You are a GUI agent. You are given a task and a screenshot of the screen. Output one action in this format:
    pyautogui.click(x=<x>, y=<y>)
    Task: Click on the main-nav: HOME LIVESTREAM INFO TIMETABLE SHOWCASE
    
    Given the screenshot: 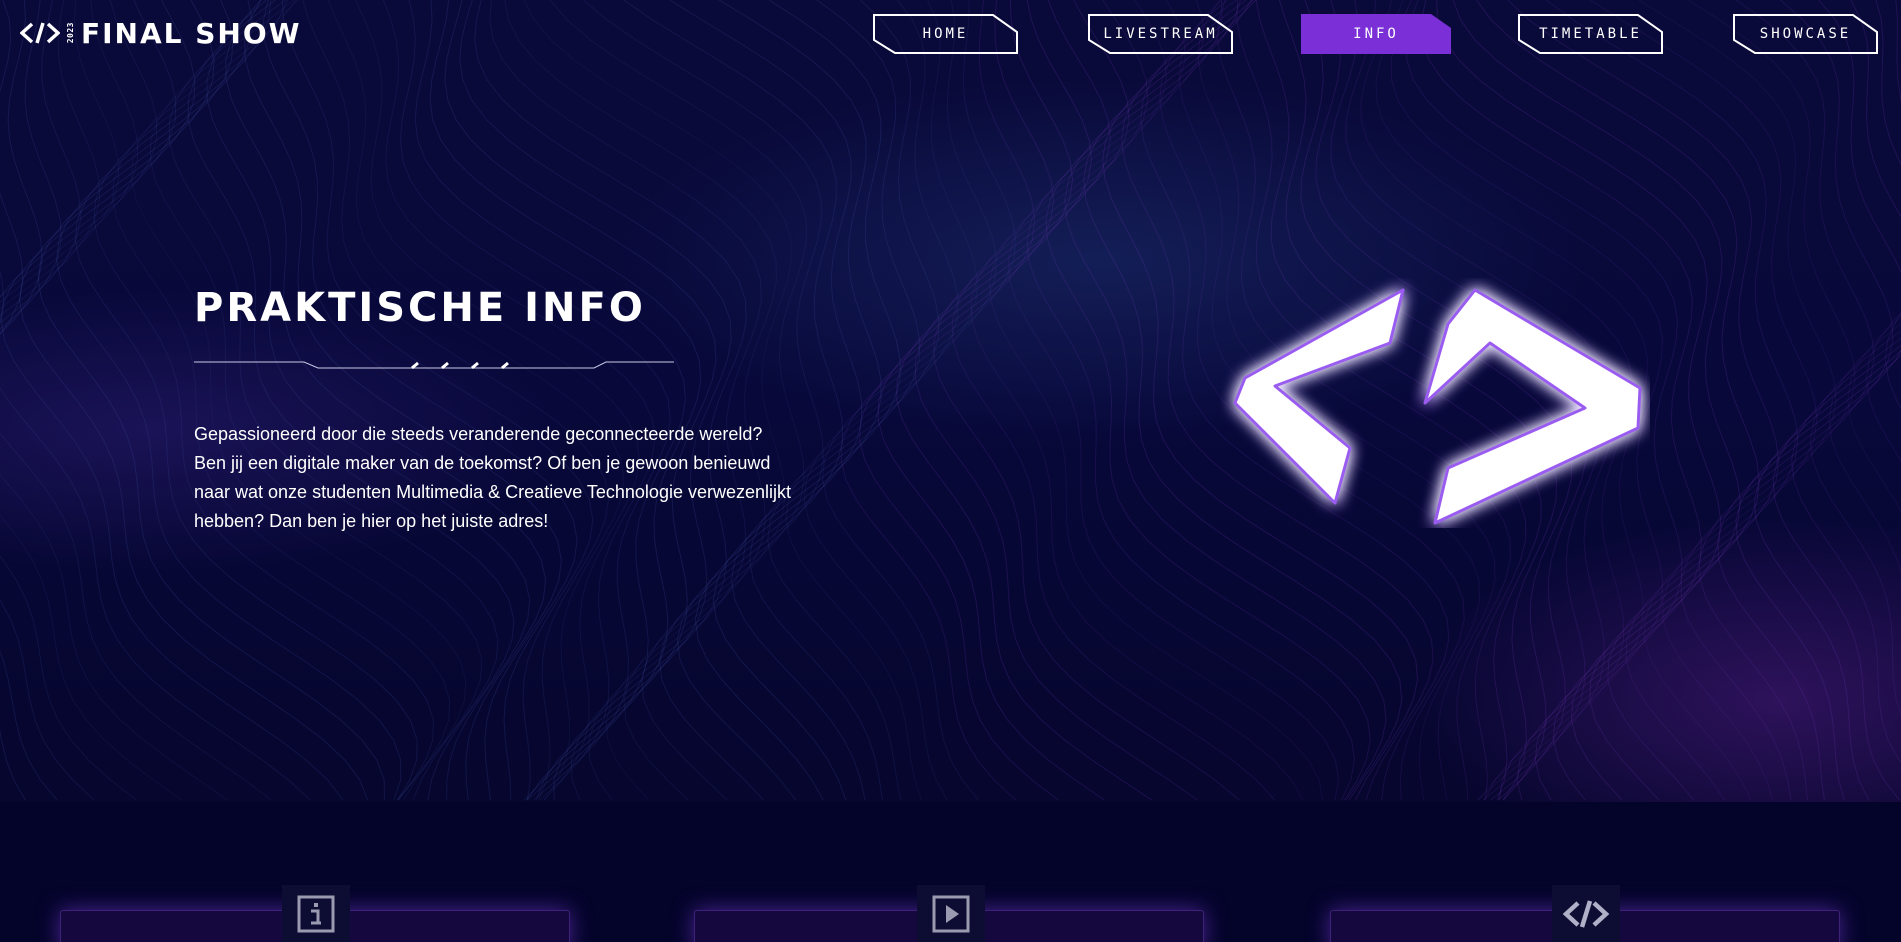 What is the action you would take?
    pyautogui.click(x=950, y=34)
    